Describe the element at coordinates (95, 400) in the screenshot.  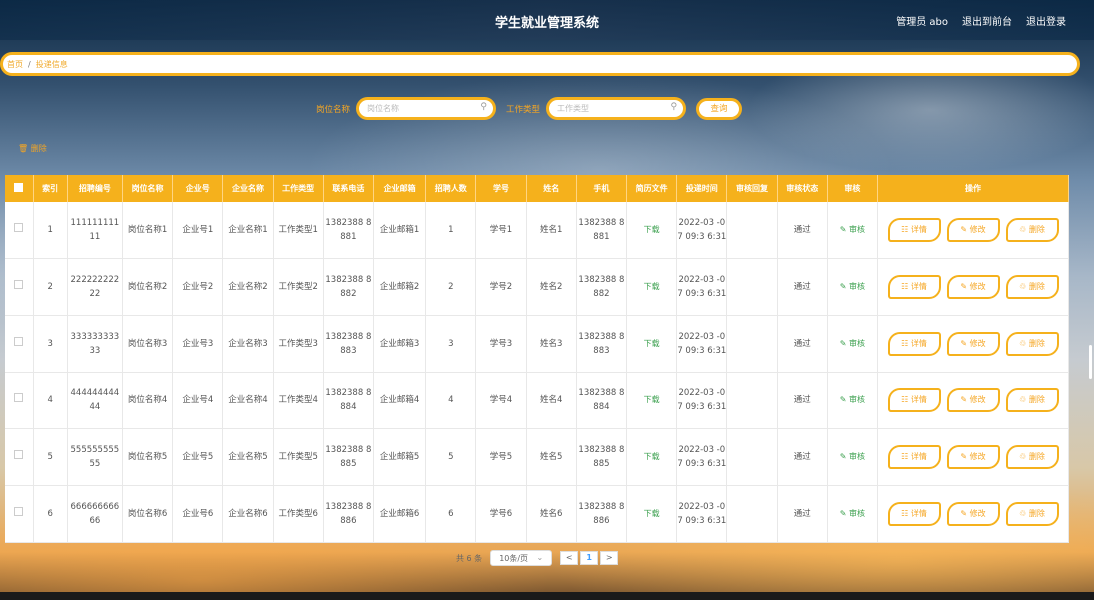
I see `cell-text: 444444444 44` at that location.